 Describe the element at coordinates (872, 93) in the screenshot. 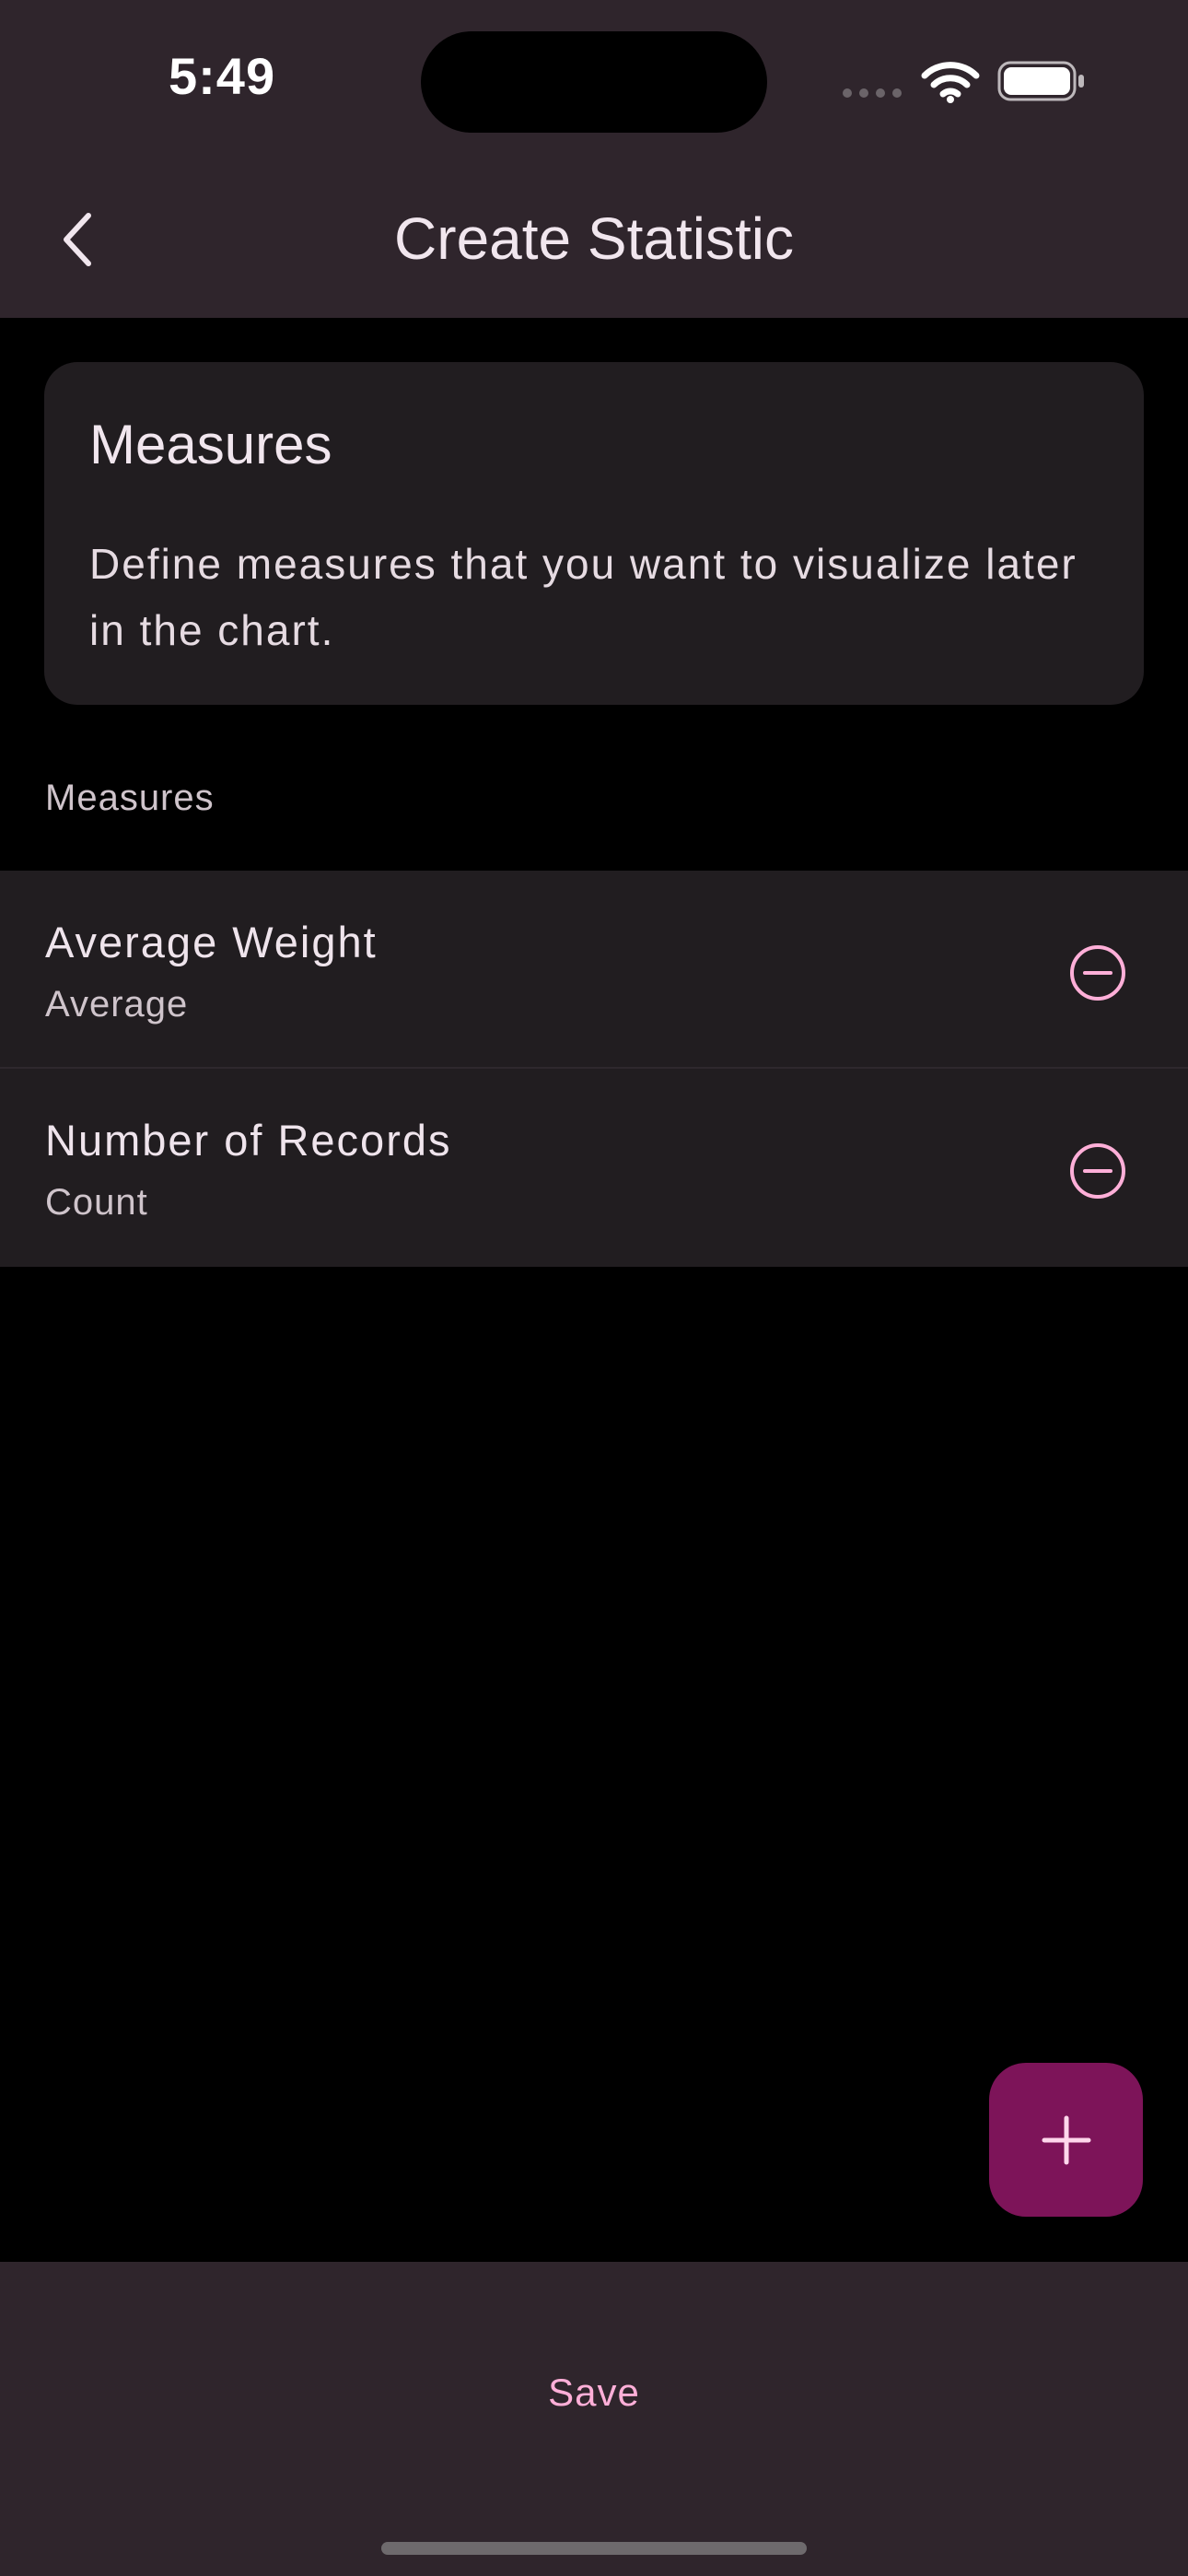

I see `signal-icon` at that location.